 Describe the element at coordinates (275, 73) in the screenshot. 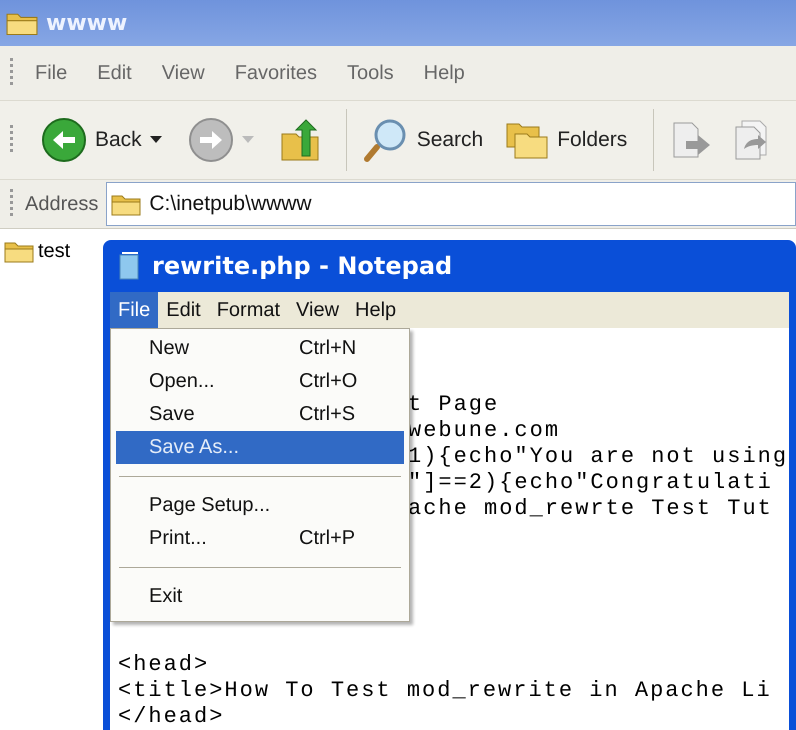

I see `menu-item: Favorites` at that location.